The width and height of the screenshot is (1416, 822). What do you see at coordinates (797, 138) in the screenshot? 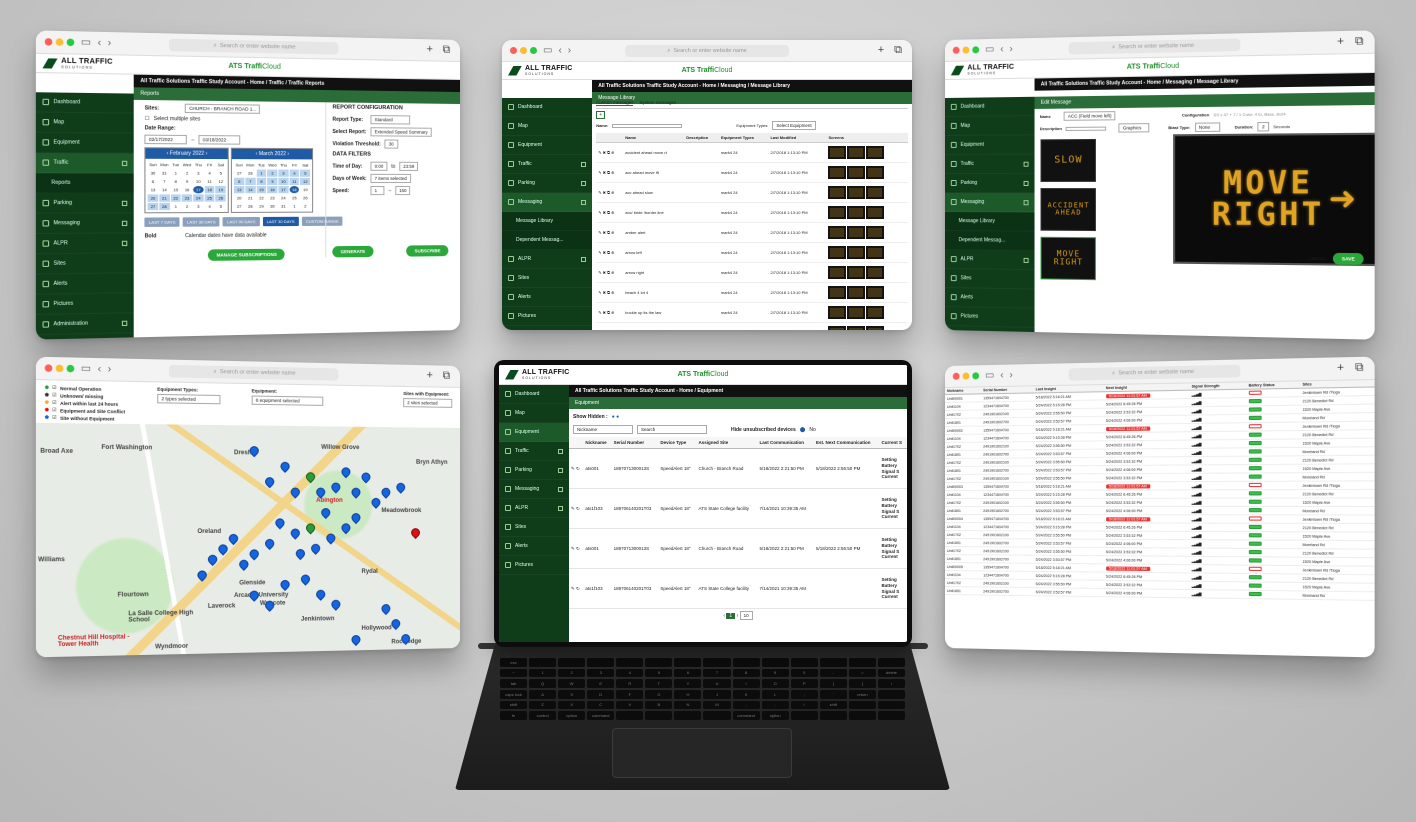
I see `last-modified-column-header: Last Modified` at bounding box center [797, 138].